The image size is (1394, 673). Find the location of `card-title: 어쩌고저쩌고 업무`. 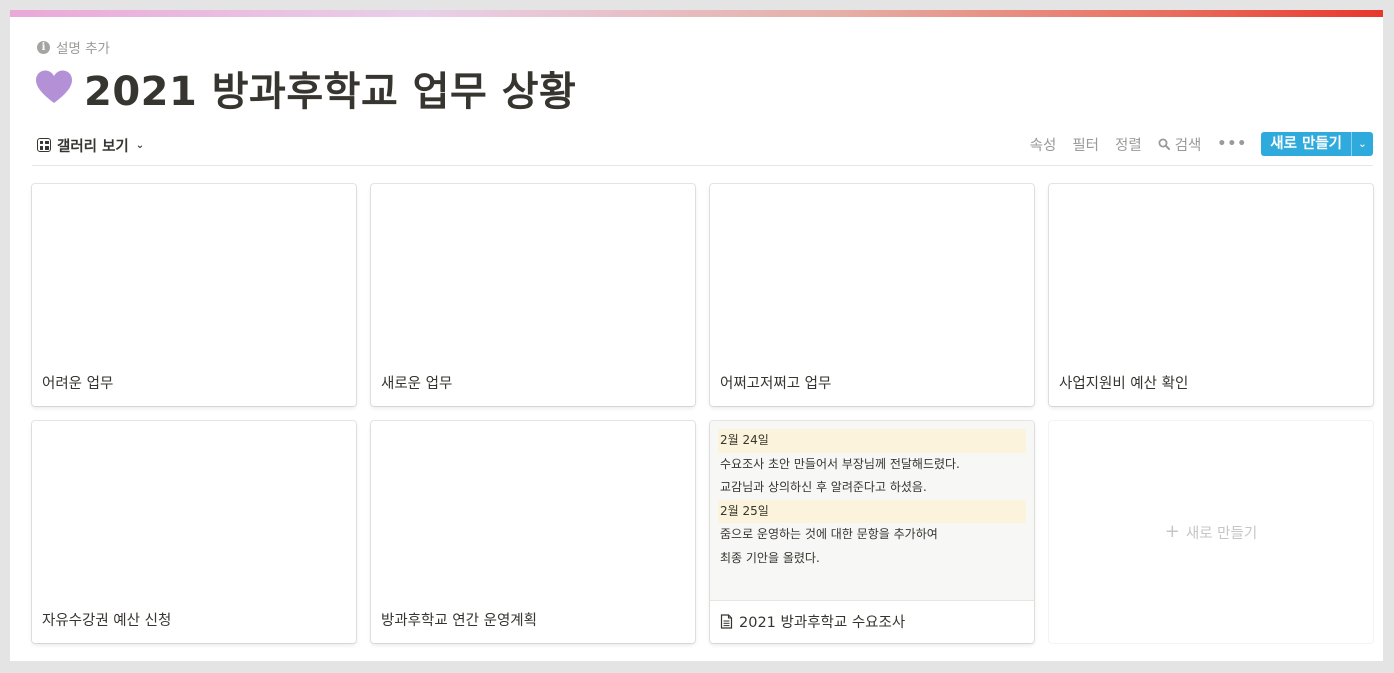

card-title: 어쩌고저쩌고 업무 is located at coordinates (776, 384).